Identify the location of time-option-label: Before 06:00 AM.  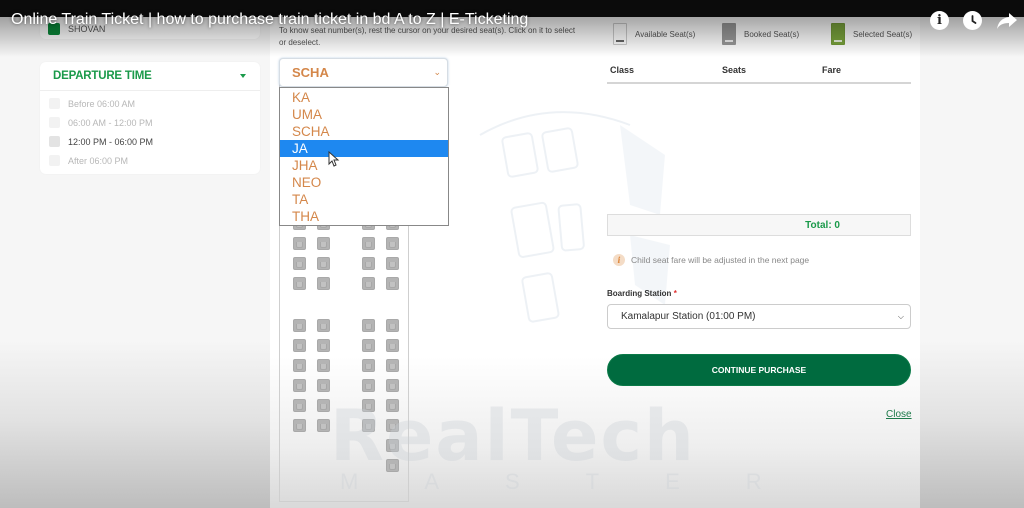
(102, 103).